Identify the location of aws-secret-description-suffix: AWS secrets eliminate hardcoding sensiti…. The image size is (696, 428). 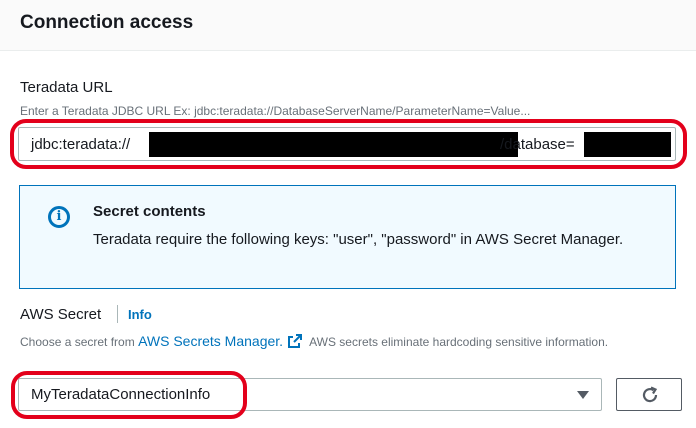
(459, 342).